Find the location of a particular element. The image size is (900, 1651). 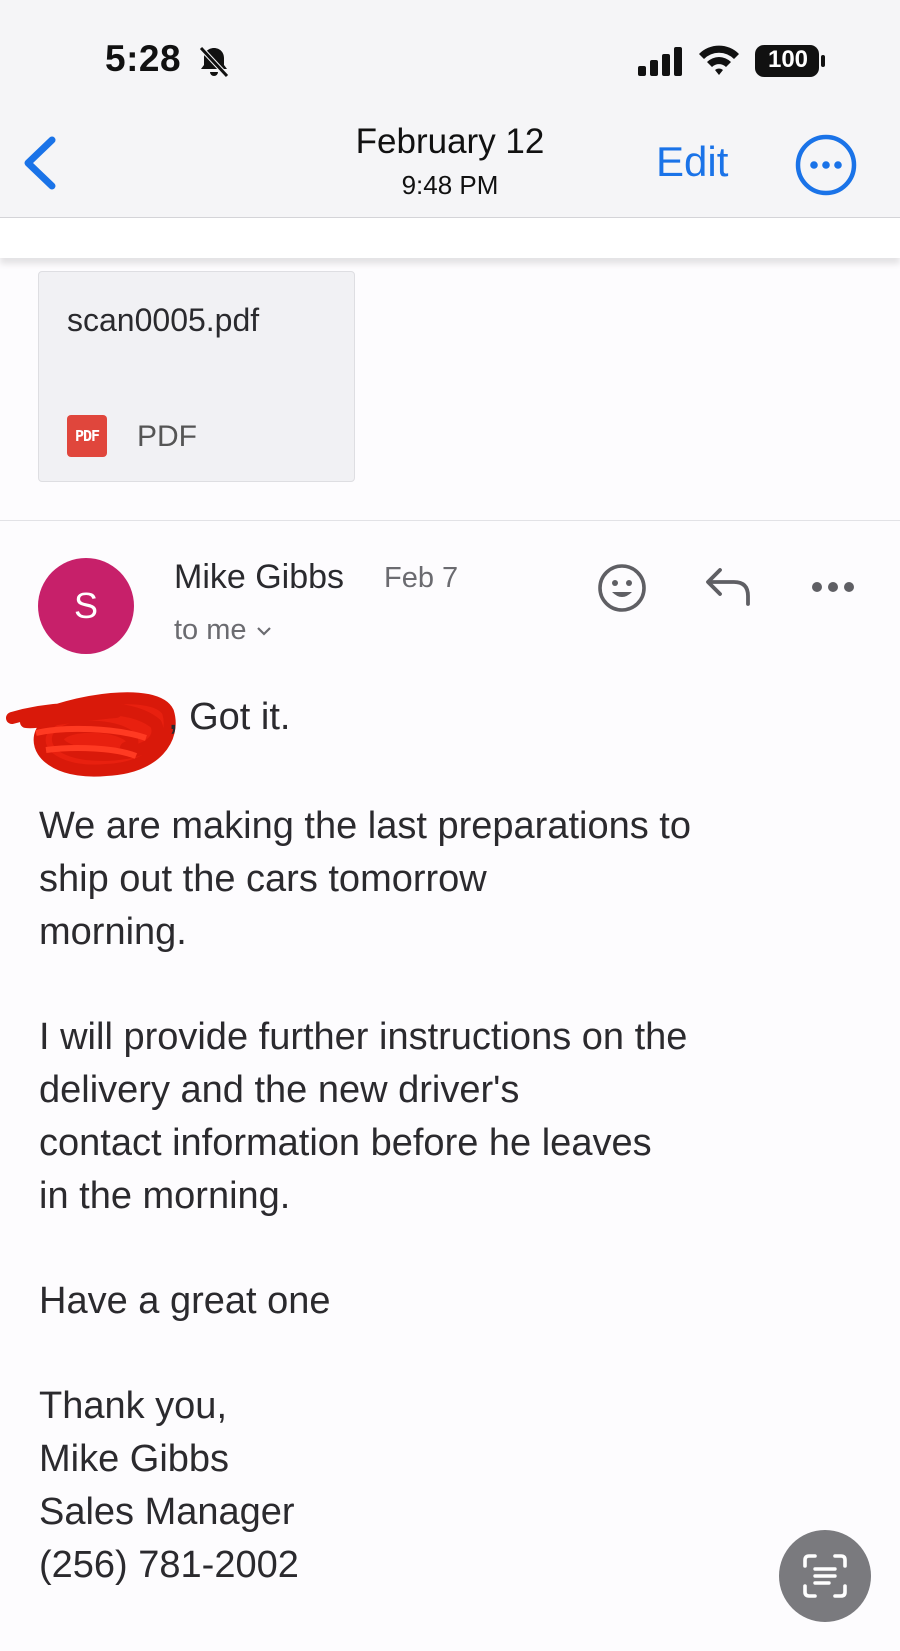

battery-level: 100 is located at coordinates (788, 59).